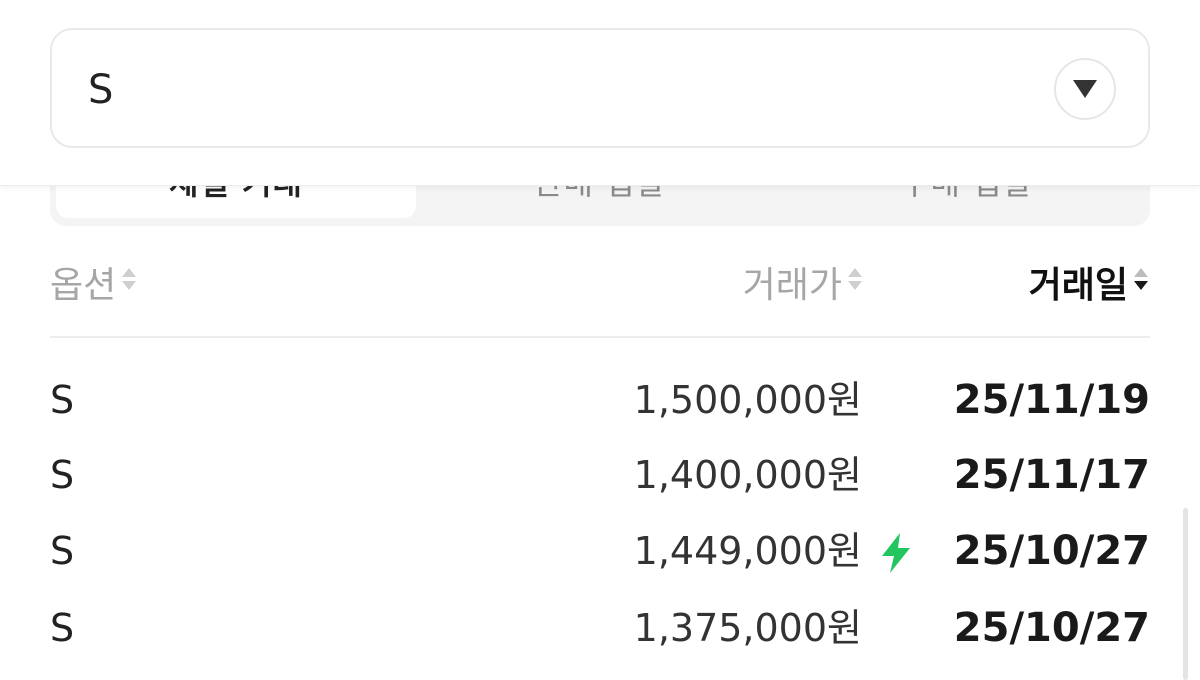 The image size is (1200, 680). What do you see at coordinates (600, 400) in the screenshot?
I see `table-row: S 1,500,000원 25/11/19` at bounding box center [600, 400].